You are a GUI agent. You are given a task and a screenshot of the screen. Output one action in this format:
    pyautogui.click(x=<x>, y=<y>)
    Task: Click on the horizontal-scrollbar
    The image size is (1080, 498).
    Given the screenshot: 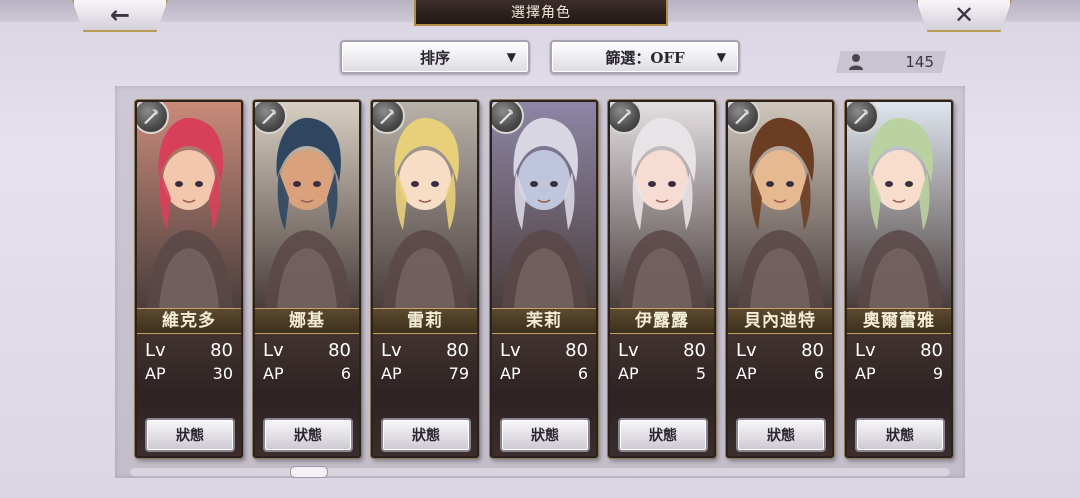 What is the action you would take?
    pyautogui.click(x=540, y=472)
    